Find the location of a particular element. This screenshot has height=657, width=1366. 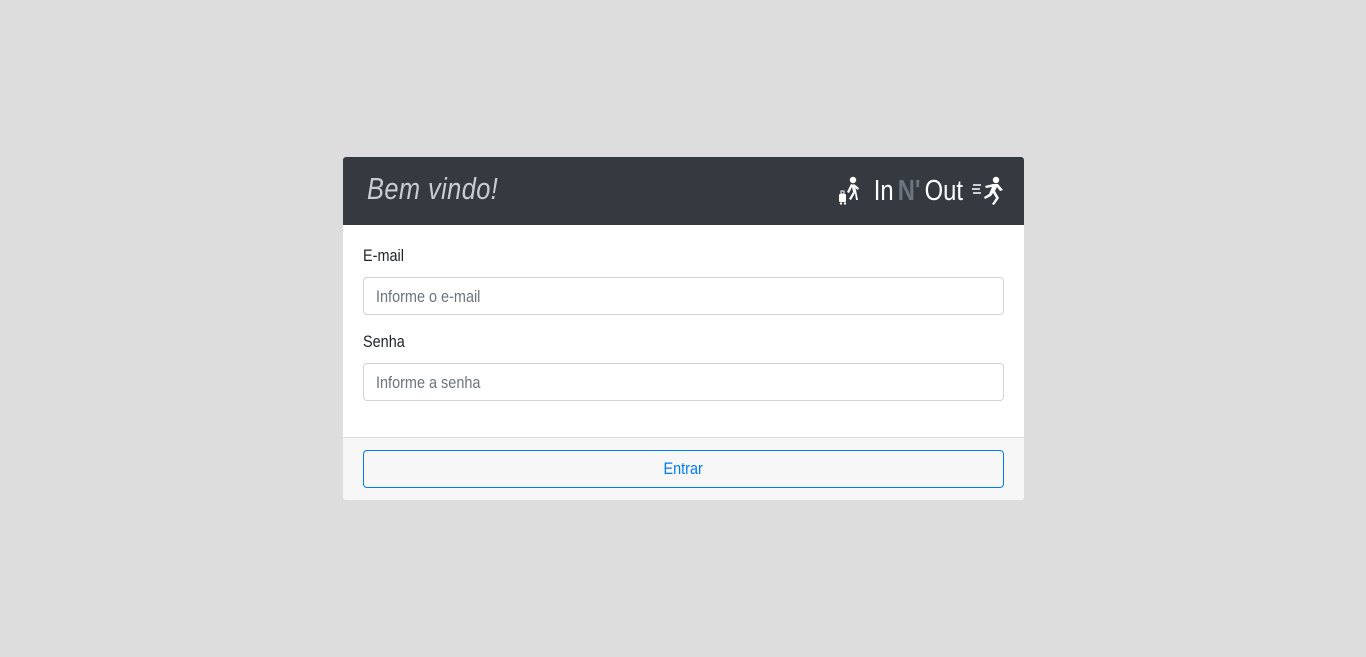

logo-in-text: In is located at coordinates (884, 190).